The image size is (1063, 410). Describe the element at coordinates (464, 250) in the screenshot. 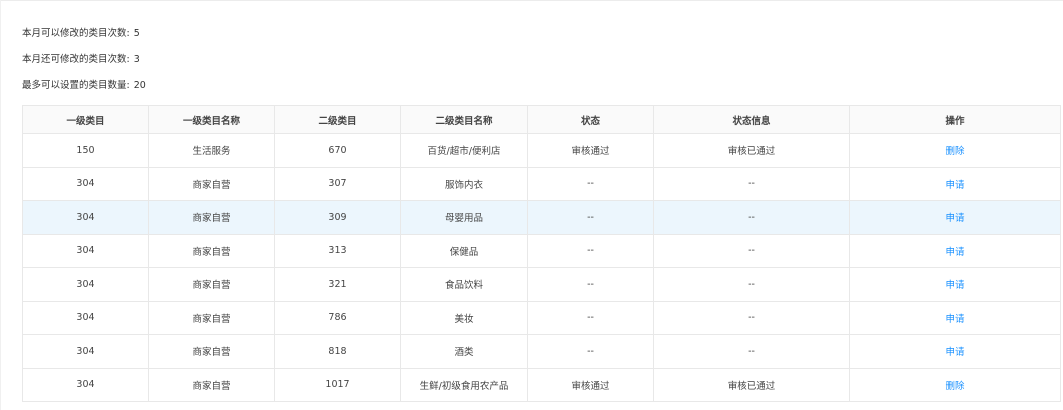

I see `cell-l2-name: 保健品` at that location.